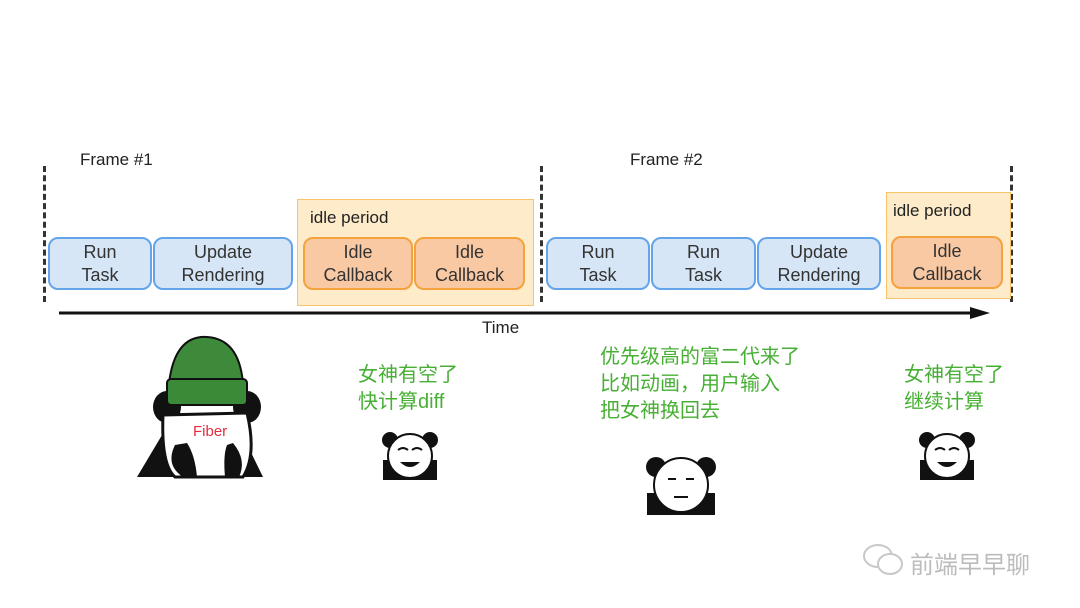 This screenshot has height=608, width=1080. I want to click on caption-continue-compute: 女神有空了 继续计算, so click(954, 388).